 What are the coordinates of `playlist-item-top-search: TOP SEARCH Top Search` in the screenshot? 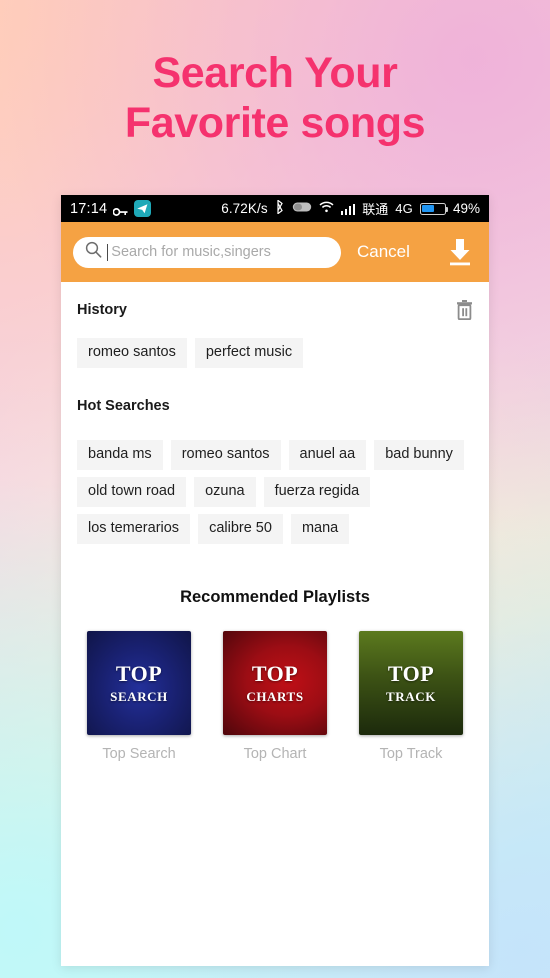 It's located at (139, 696).